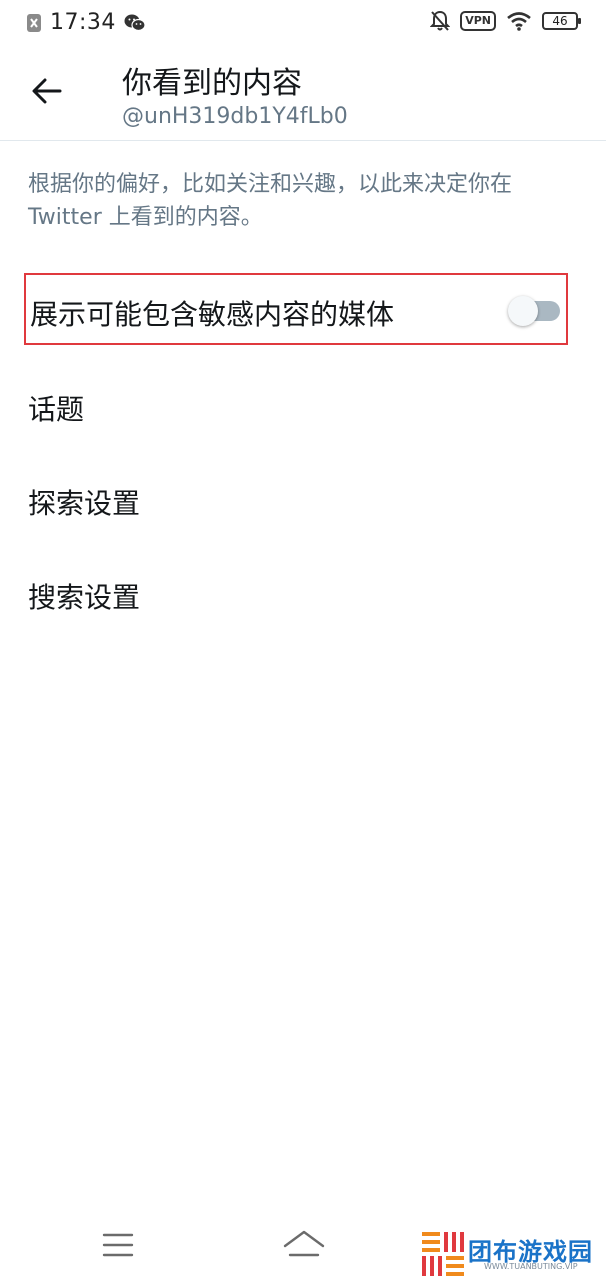 The height and width of the screenshot is (1280, 606). I want to click on sensitive-media-setting: 展示可能包含敏感内容的媒体, so click(296, 309).